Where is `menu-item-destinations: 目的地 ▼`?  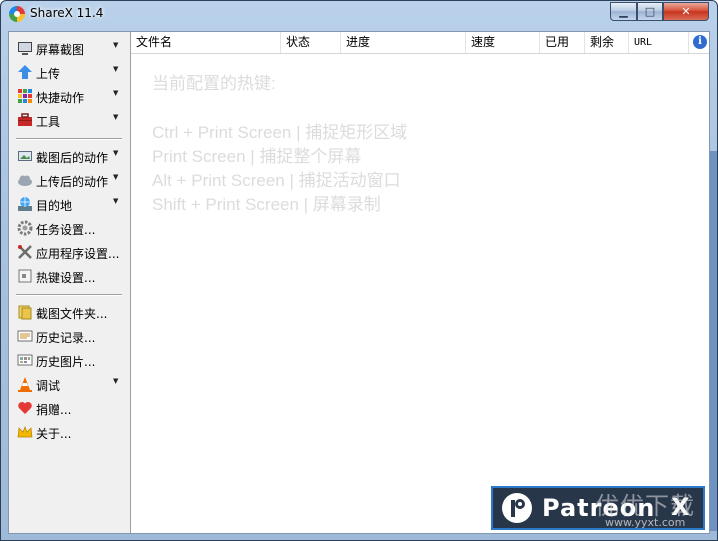 menu-item-destinations: 目的地 ▼ is located at coordinates (69, 204).